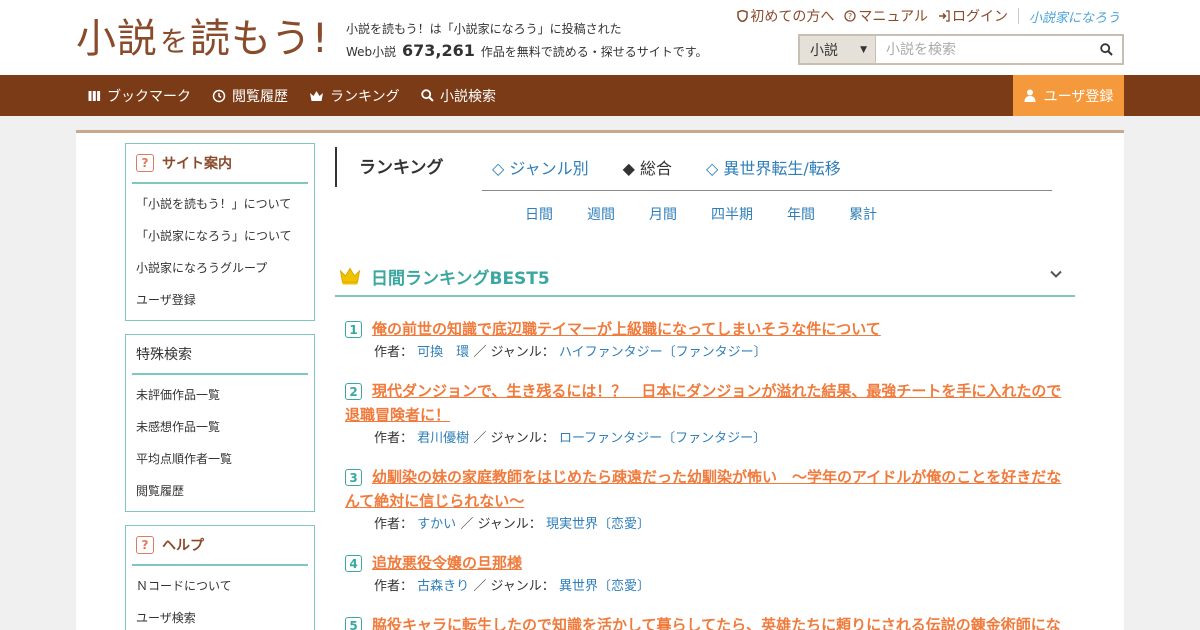 This screenshot has height=630, width=1200. I want to click on sidebar-site-guide-header: ? サイト案内, so click(220, 164).